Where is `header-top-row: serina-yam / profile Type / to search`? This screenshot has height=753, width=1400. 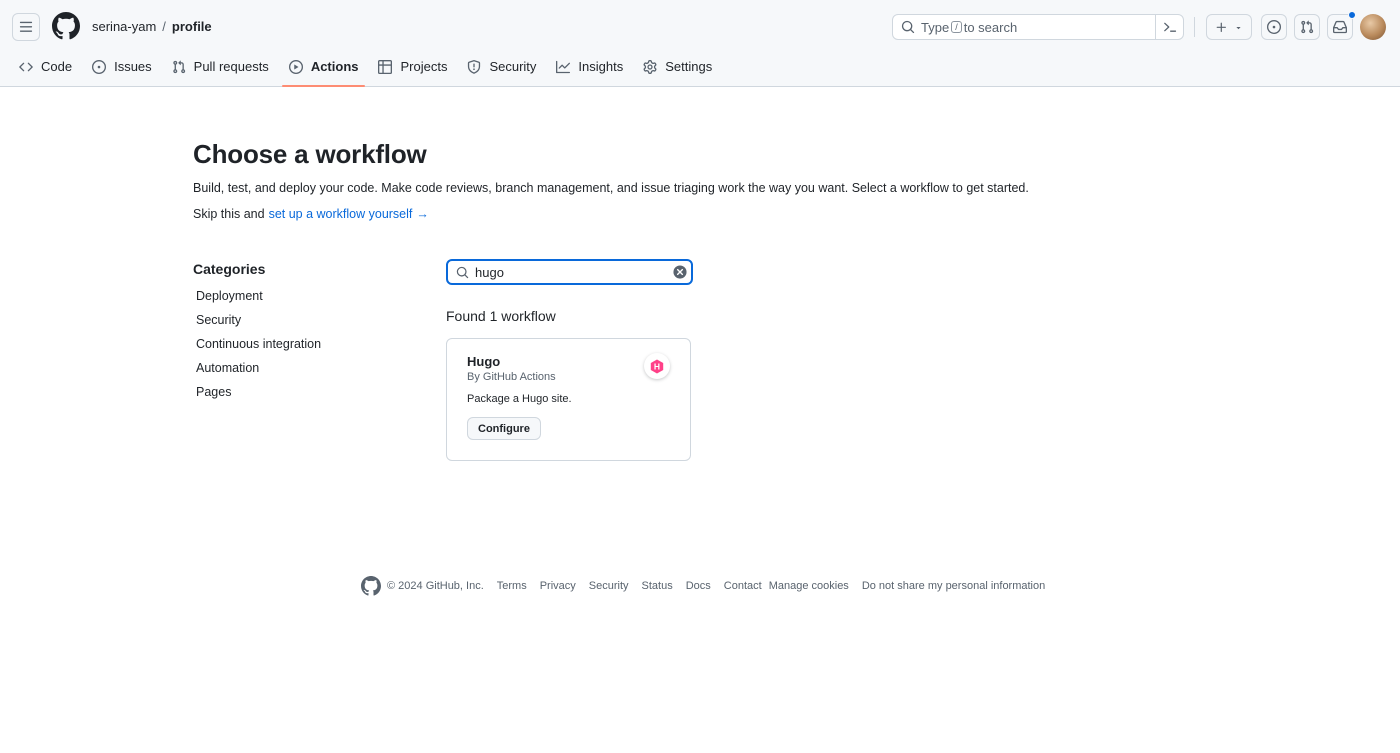 header-top-row: serina-yam / profile Type / to search is located at coordinates (700, 26).